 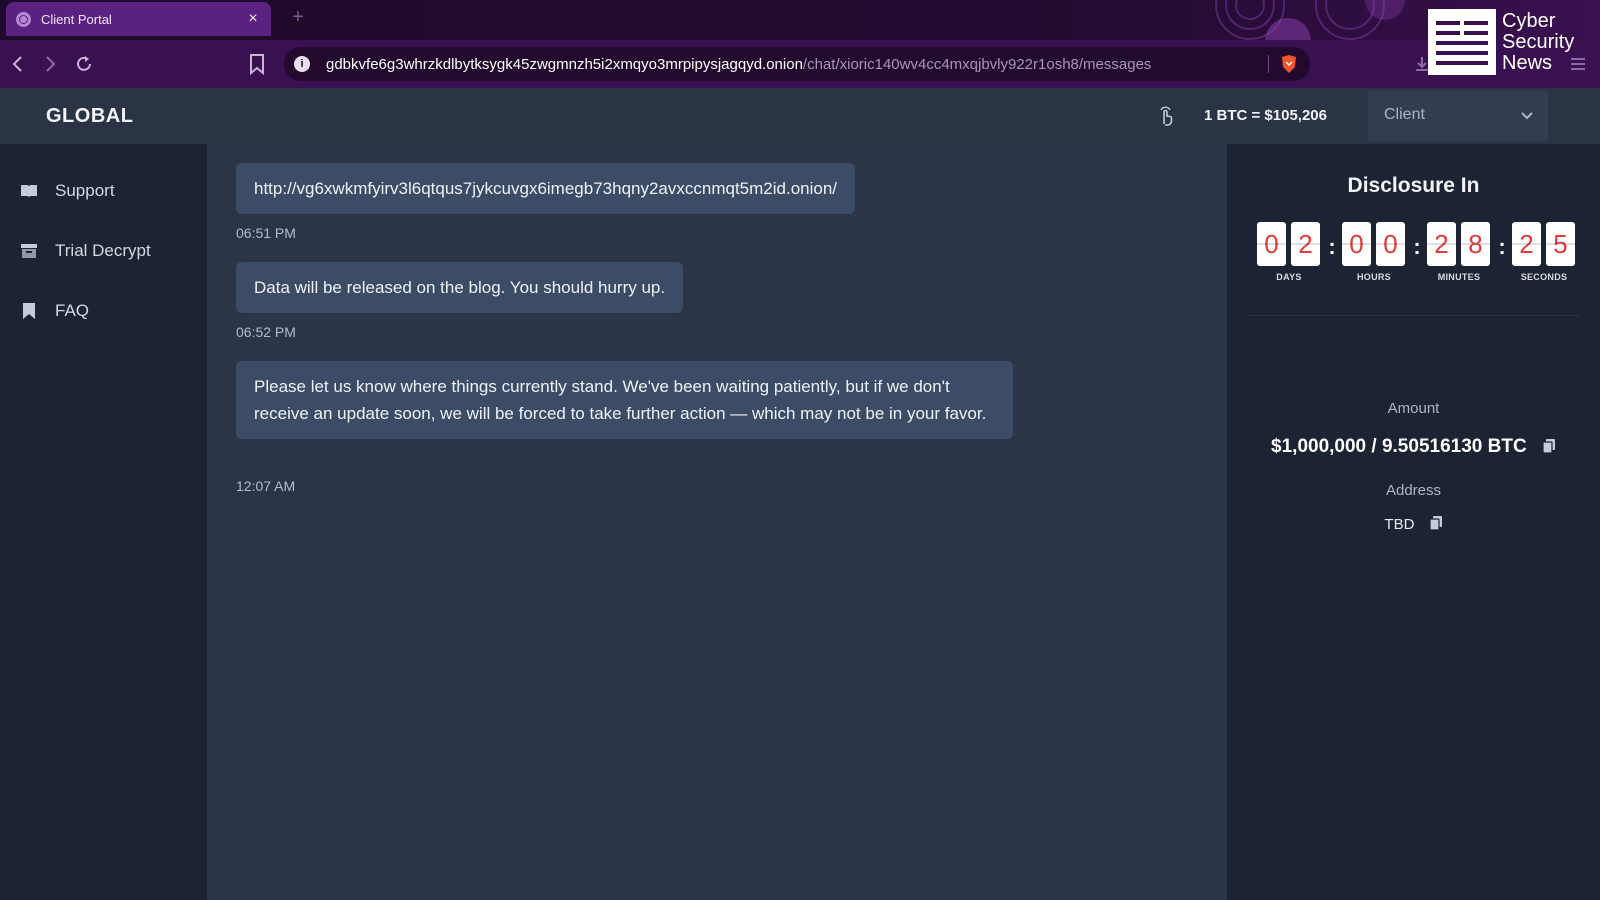 I want to click on watermark-logo-icon, so click(x=1462, y=42).